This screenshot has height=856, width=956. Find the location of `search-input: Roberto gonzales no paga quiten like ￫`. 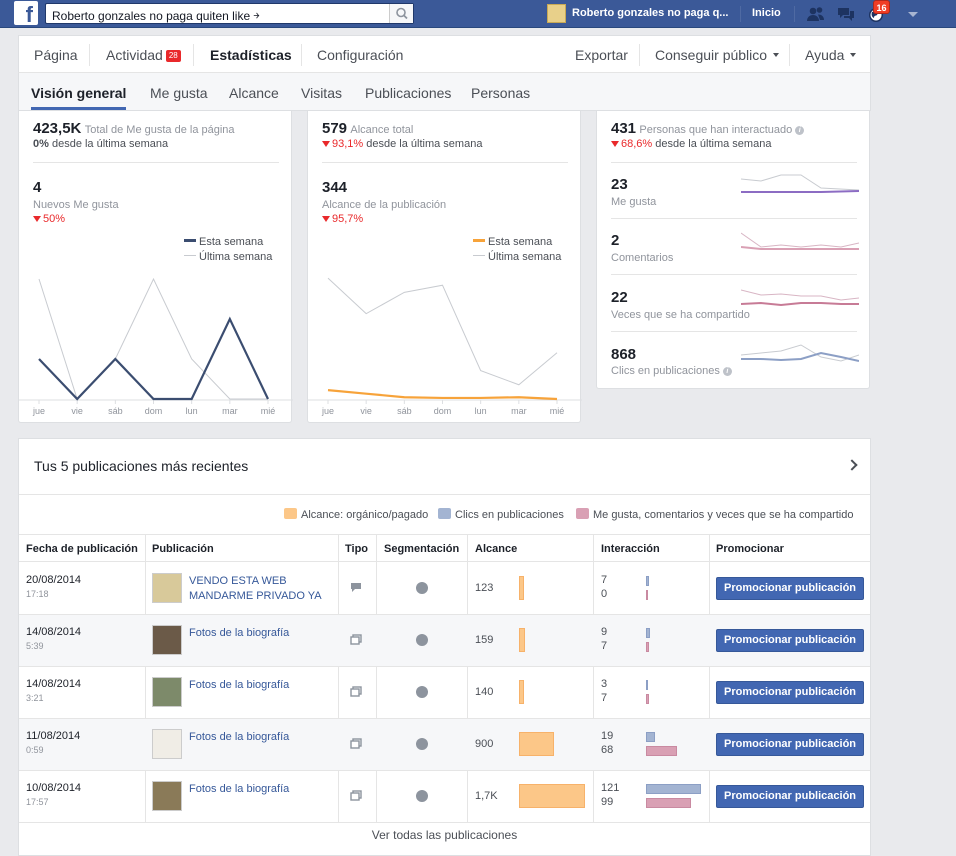

search-input: Roberto gonzales no paga quiten like ￫ is located at coordinates (155, 15).